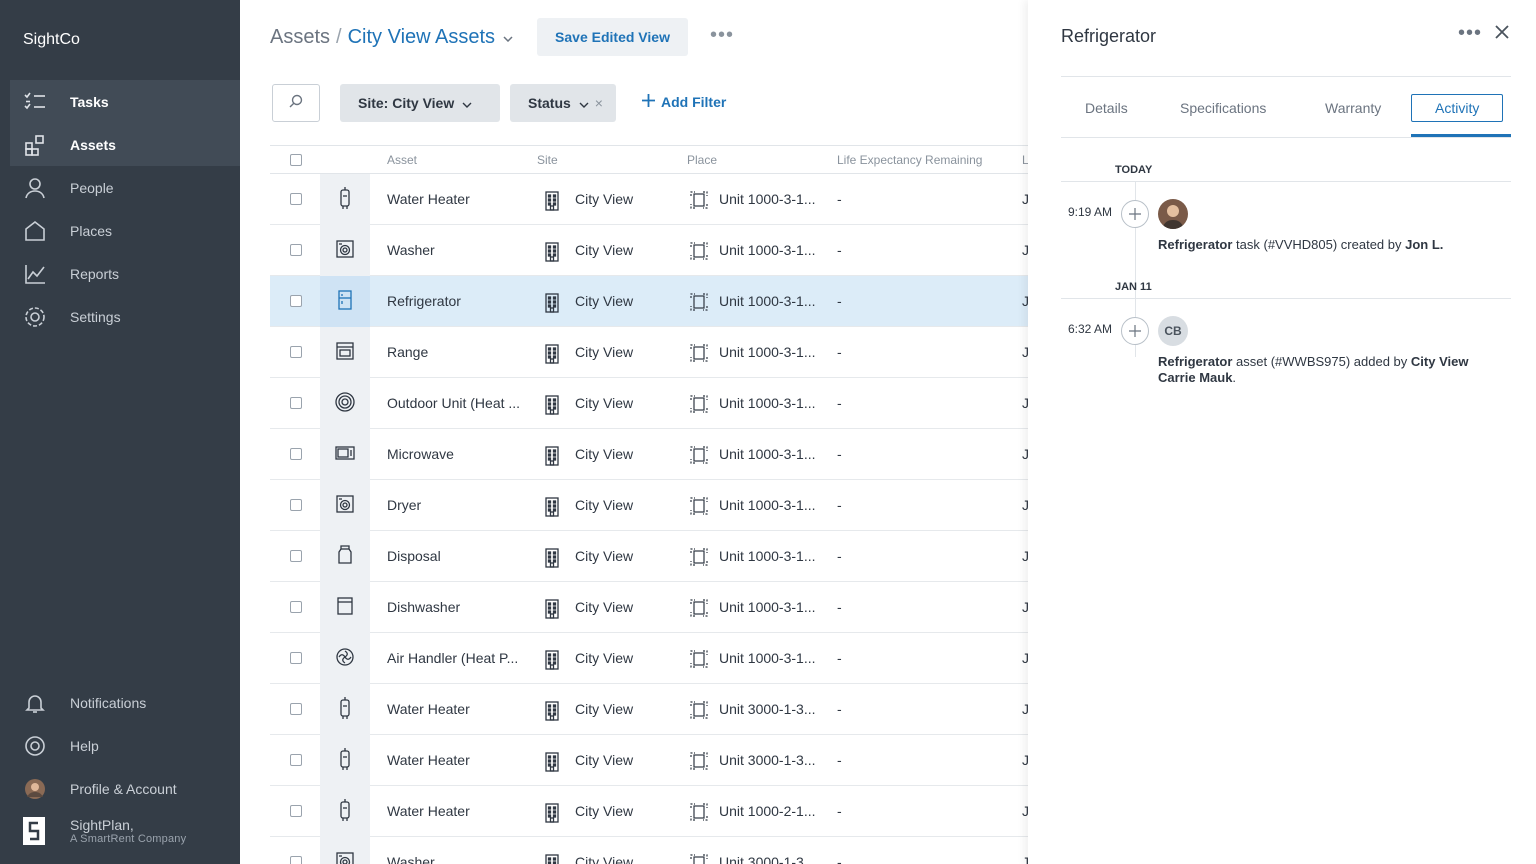 Image resolution: width=1536 pixels, height=864 pixels. I want to click on sidebar-item-profile: Profile & Account, so click(125, 788).